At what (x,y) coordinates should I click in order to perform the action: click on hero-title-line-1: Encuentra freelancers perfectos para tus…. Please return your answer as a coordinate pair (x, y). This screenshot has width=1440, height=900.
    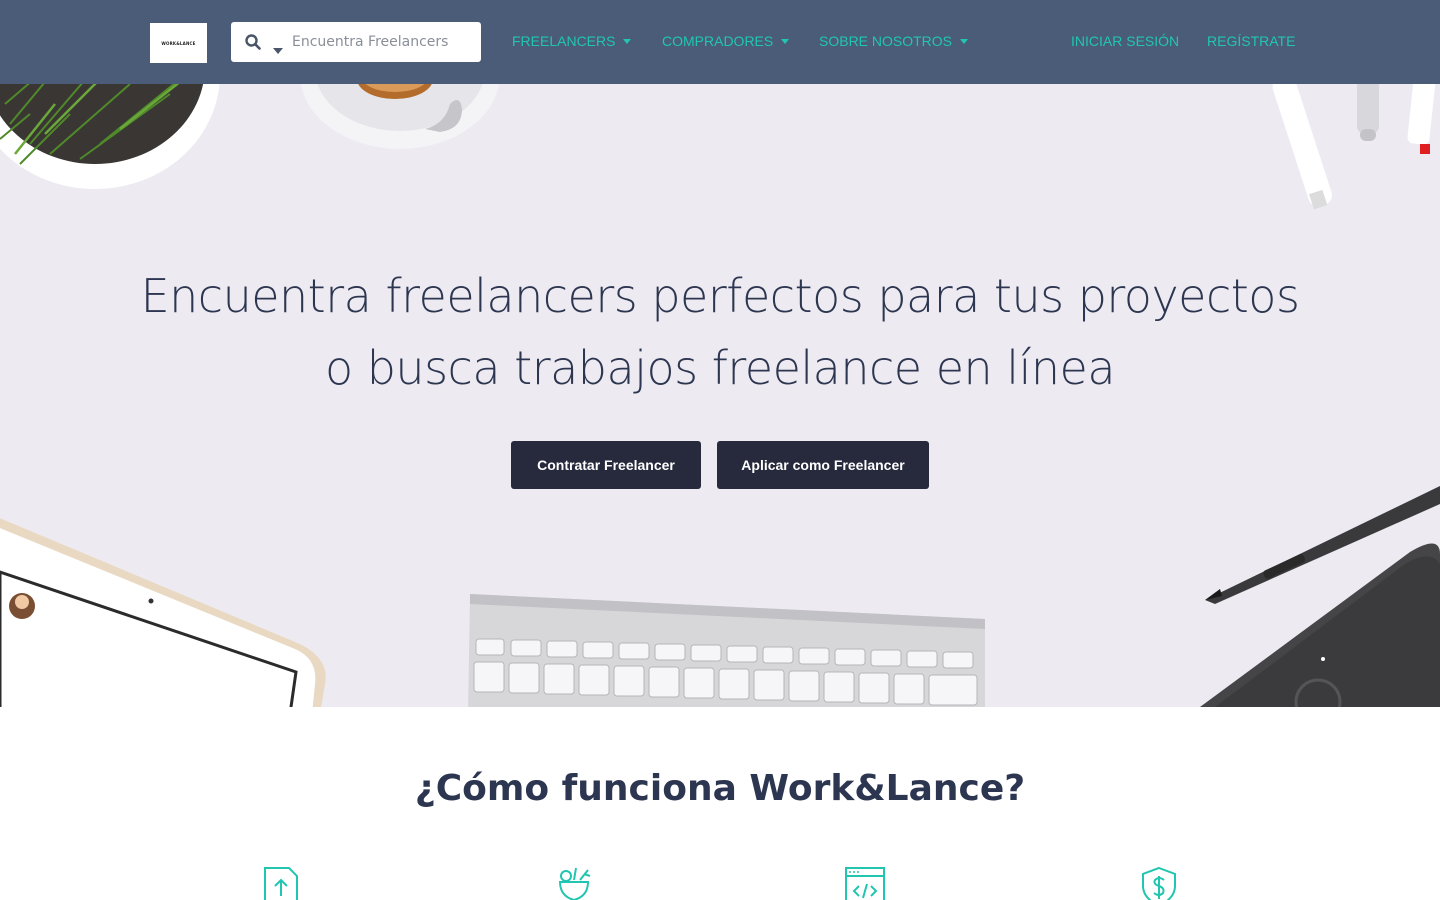
    Looking at the image, I should click on (720, 296).